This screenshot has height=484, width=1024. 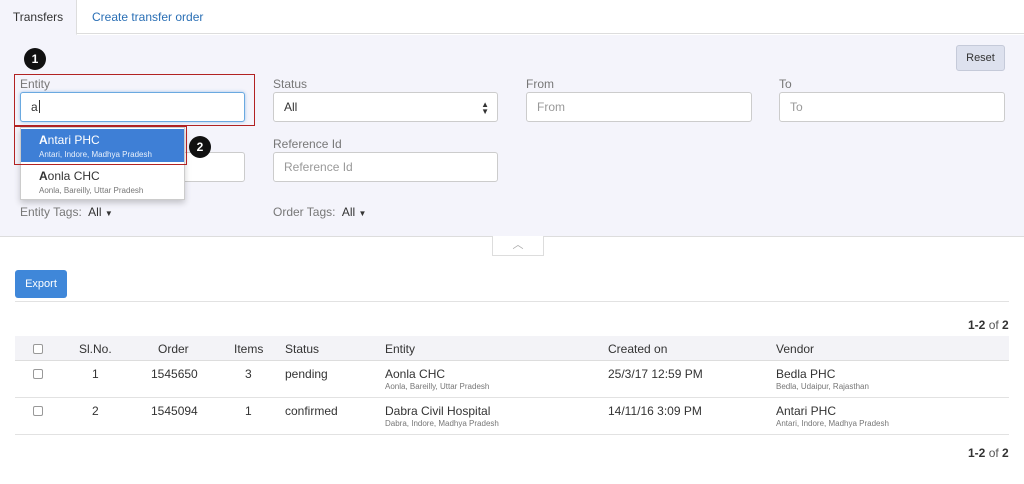 What do you see at coordinates (248, 374) in the screenshot?
I see `row-items: 3` at bounding box center [248, 374].